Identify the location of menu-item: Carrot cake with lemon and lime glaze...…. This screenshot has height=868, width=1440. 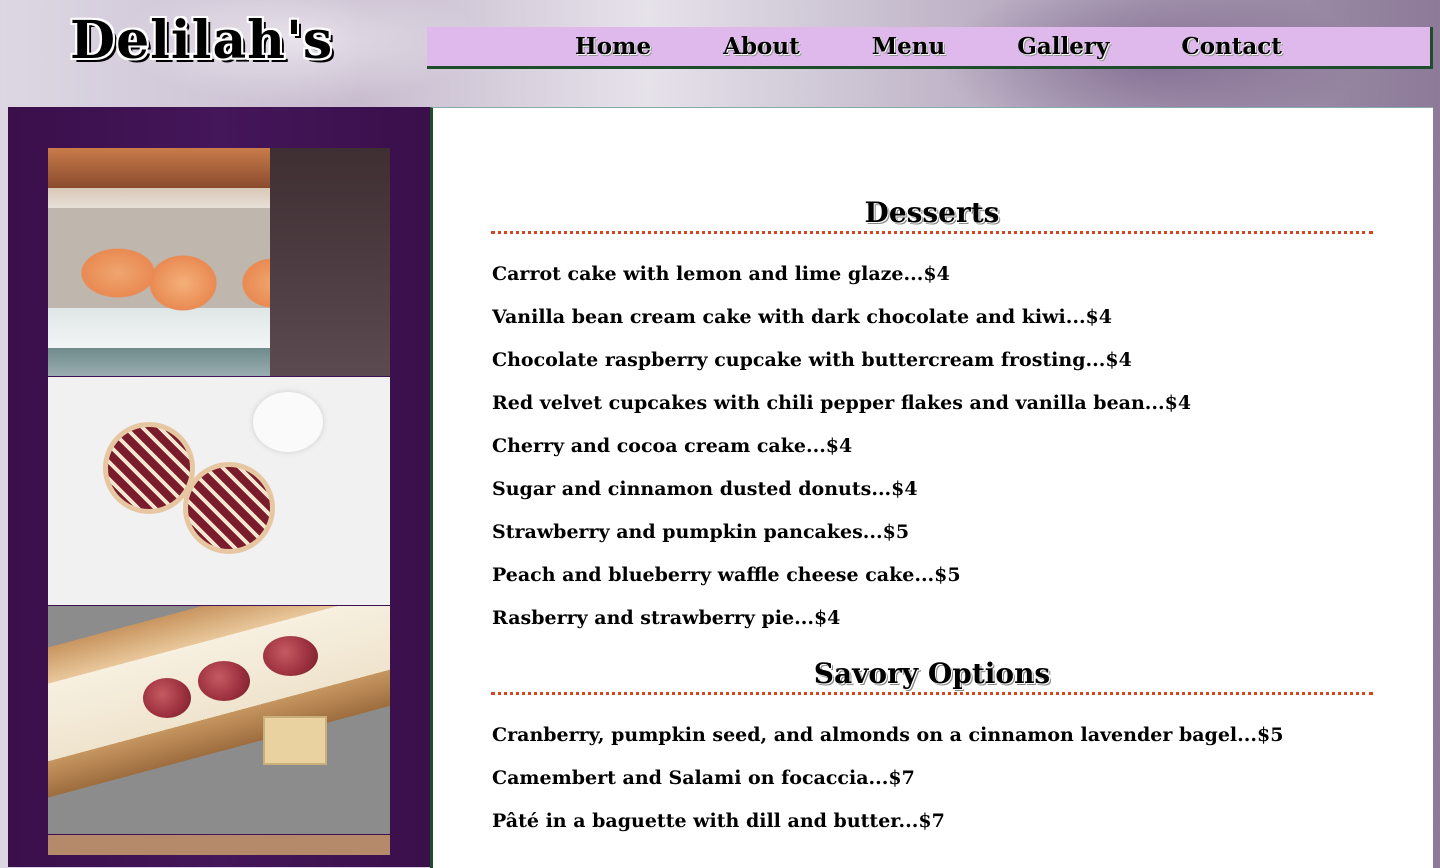
(721, 274).